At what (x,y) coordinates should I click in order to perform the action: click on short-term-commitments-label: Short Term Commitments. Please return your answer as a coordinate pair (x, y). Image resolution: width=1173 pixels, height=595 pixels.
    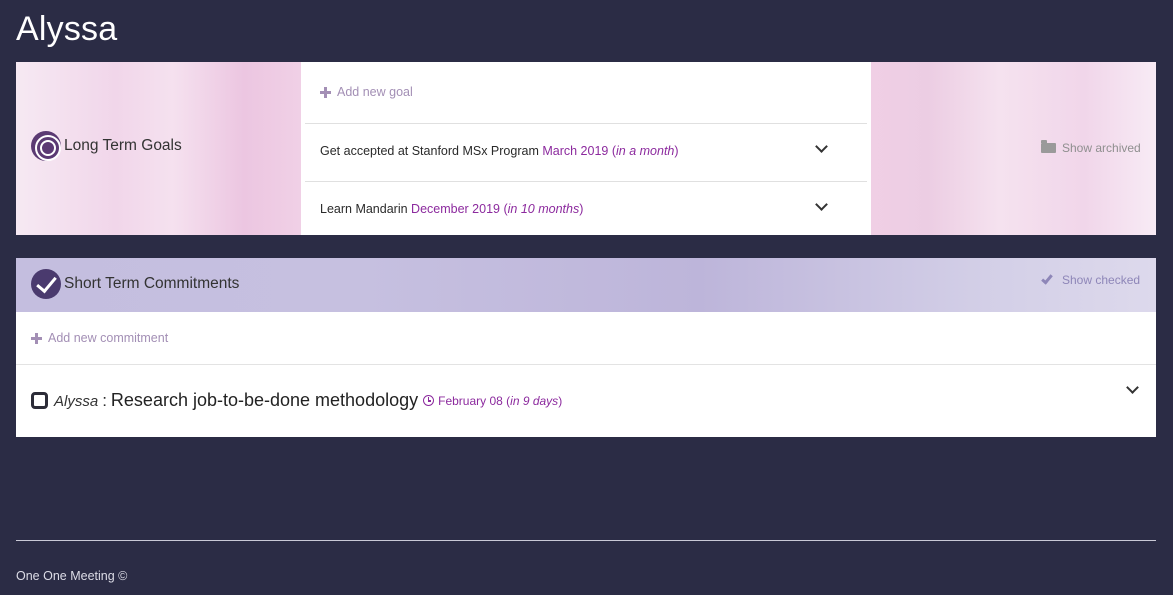
    Looking at the image, I should click on (152, 283).